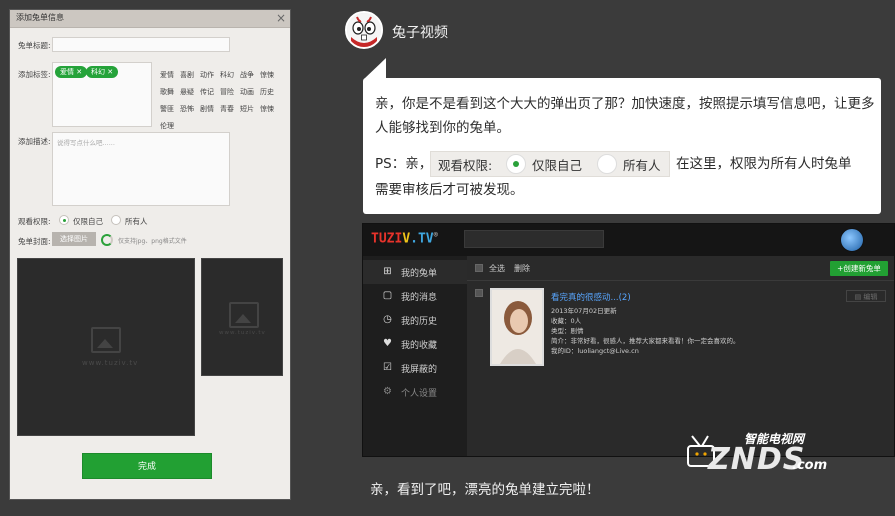 The width and height of the screenshot is (895, 516). I want to click on tag-option: 科幻, so click(230, 76).